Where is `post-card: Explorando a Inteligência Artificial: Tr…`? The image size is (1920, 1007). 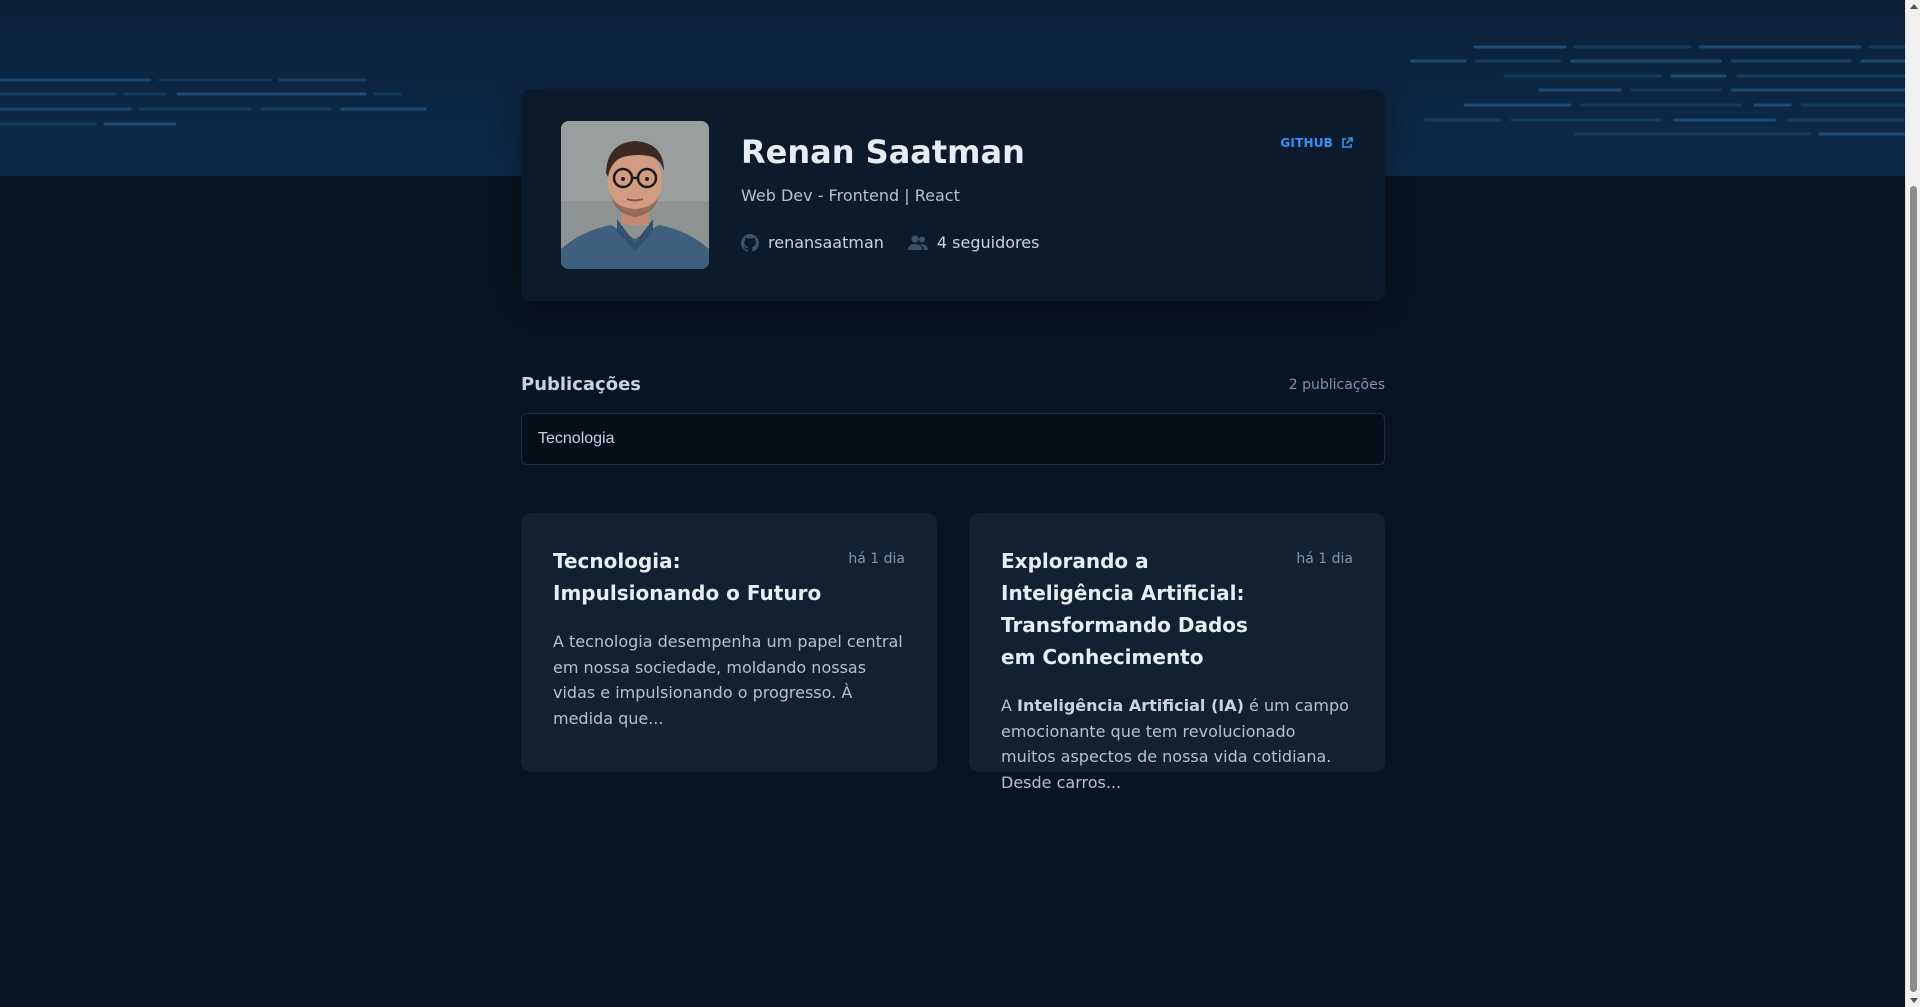
post-card: Explorando a Inteligência Artificial: Tr… is located at coordinates (1177, 652).